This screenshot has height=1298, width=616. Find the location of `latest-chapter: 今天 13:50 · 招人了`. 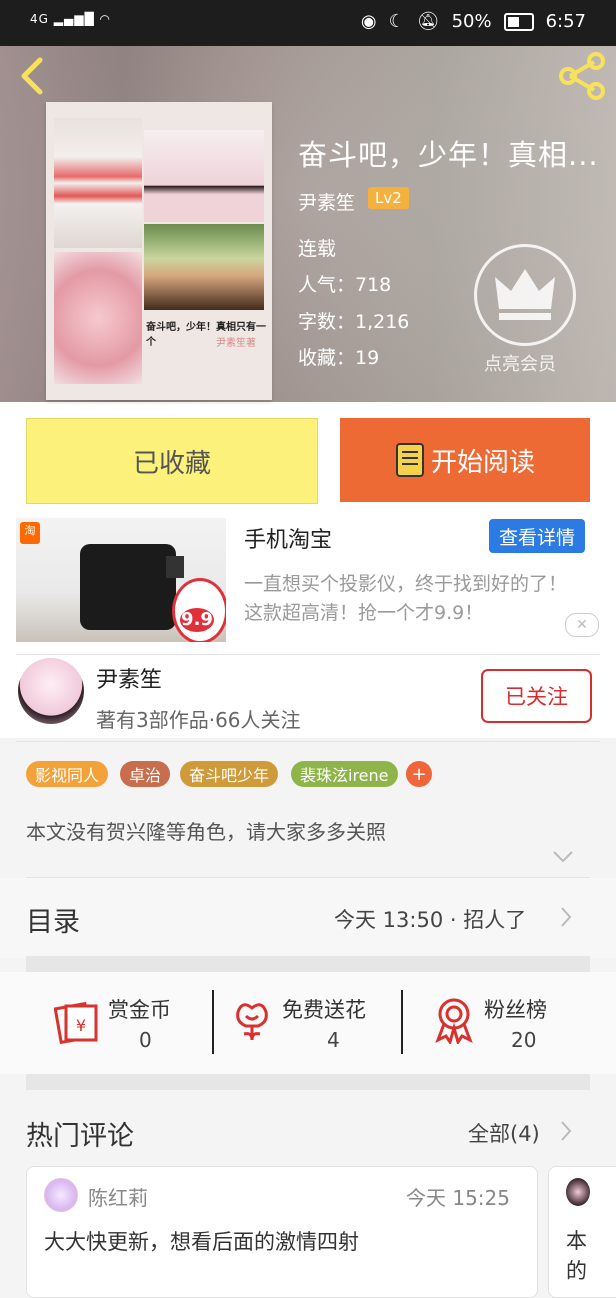

latest-chapter: 今天 13:50 · 招人了 is located at coordinates (430, 919).